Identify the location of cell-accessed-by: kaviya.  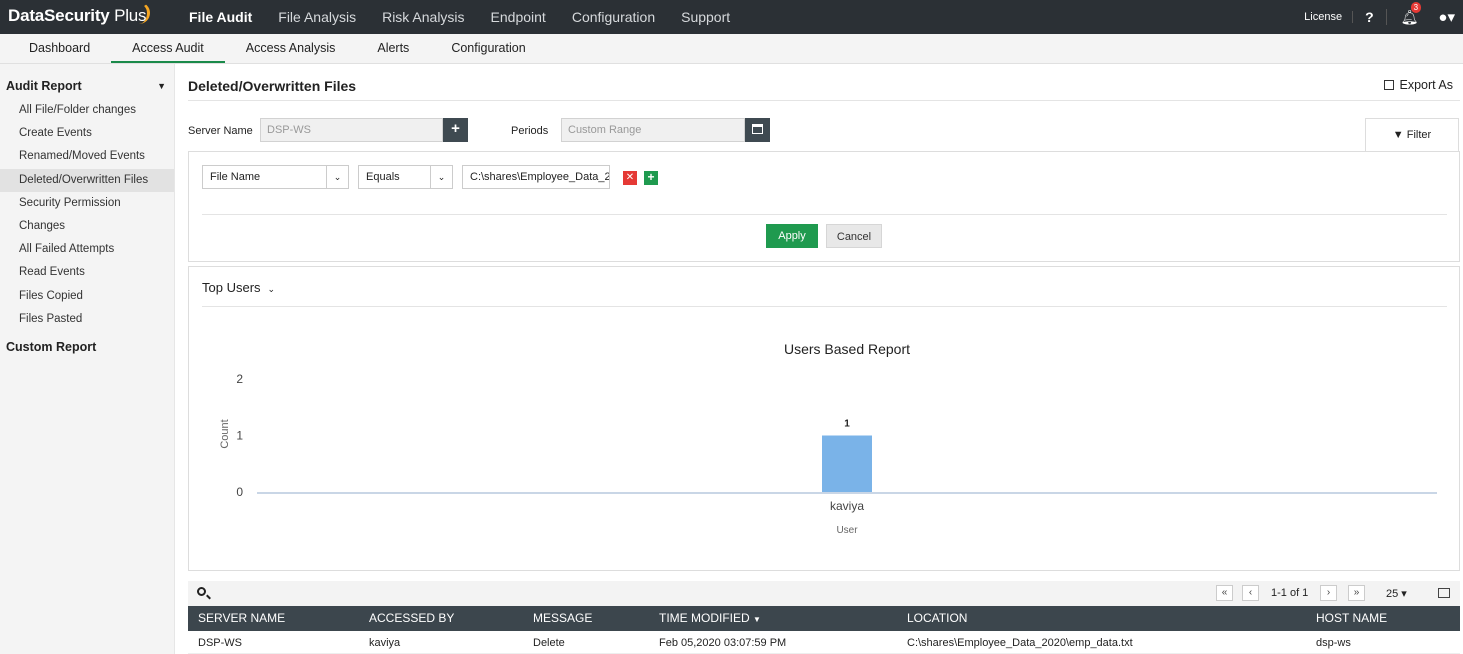
(385, 643).